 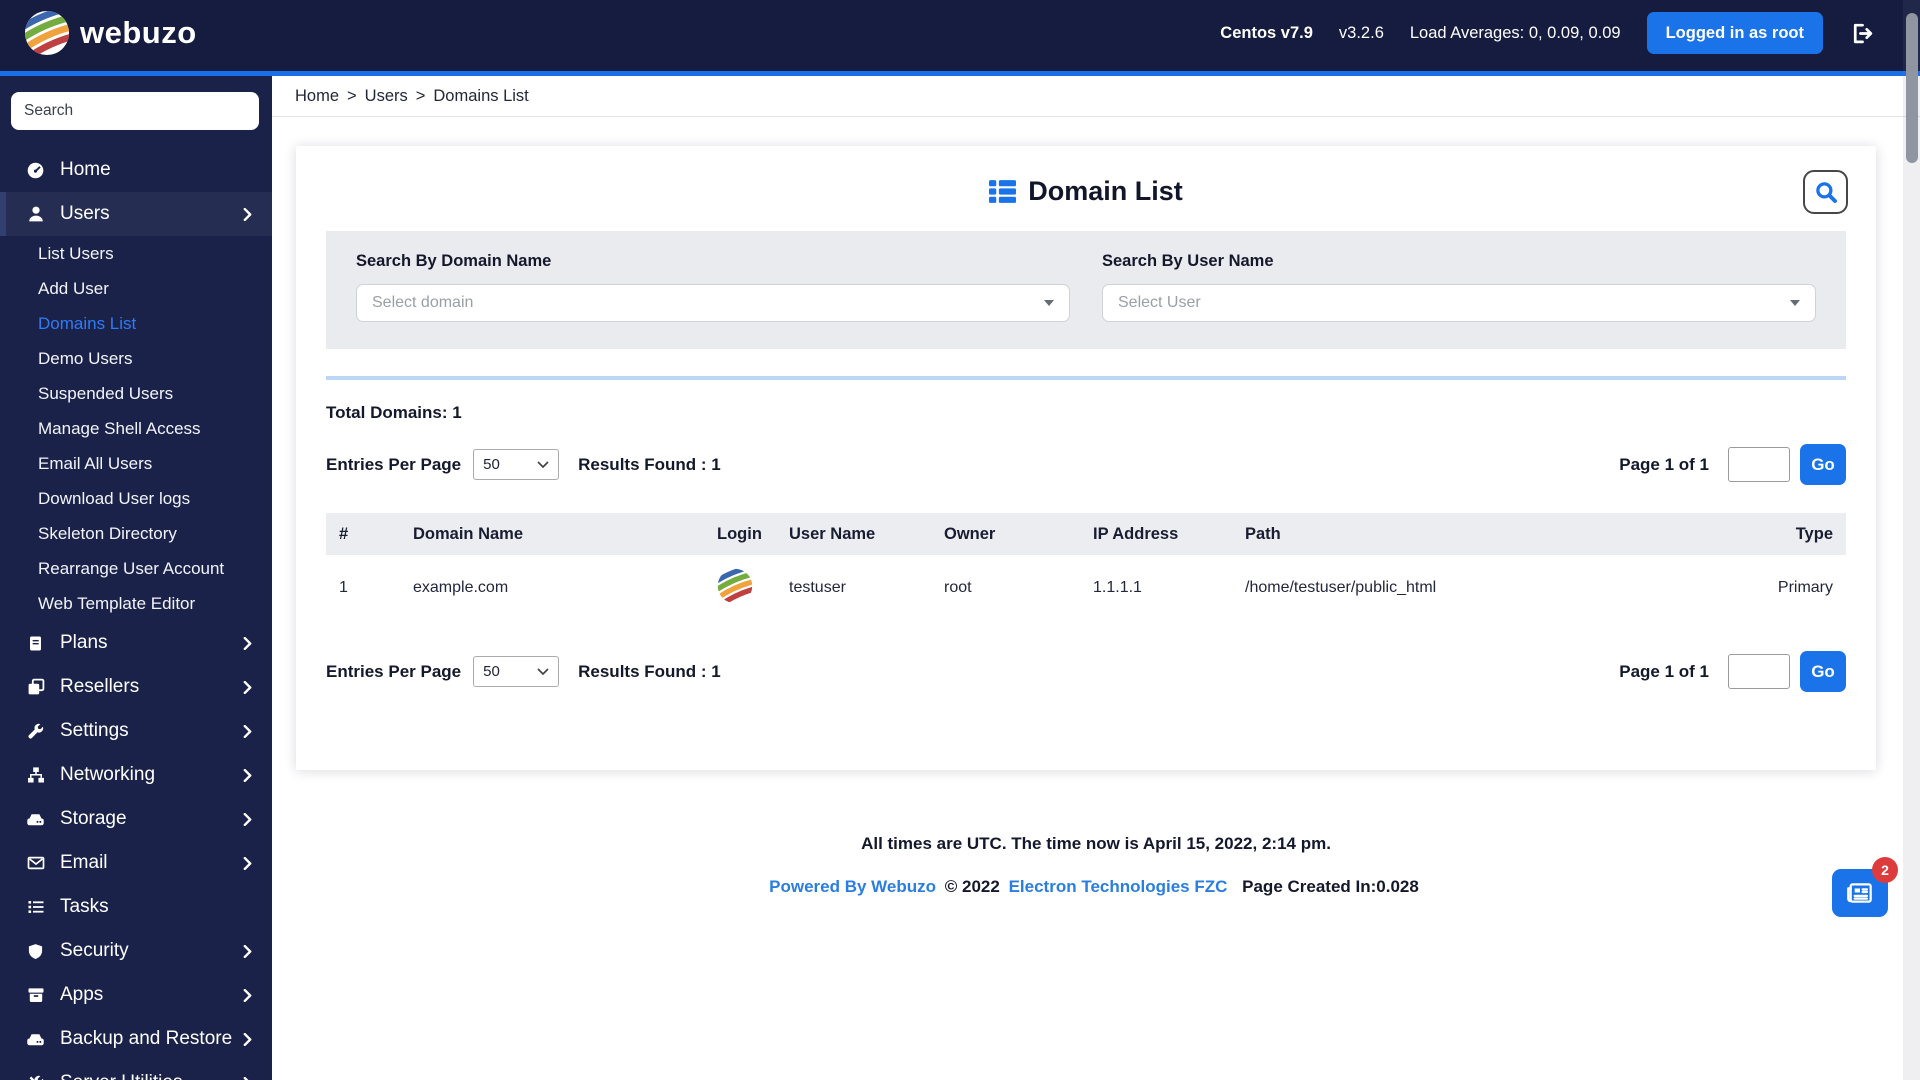 I want to click on dashboard-icon, so click(x=35, y=170).